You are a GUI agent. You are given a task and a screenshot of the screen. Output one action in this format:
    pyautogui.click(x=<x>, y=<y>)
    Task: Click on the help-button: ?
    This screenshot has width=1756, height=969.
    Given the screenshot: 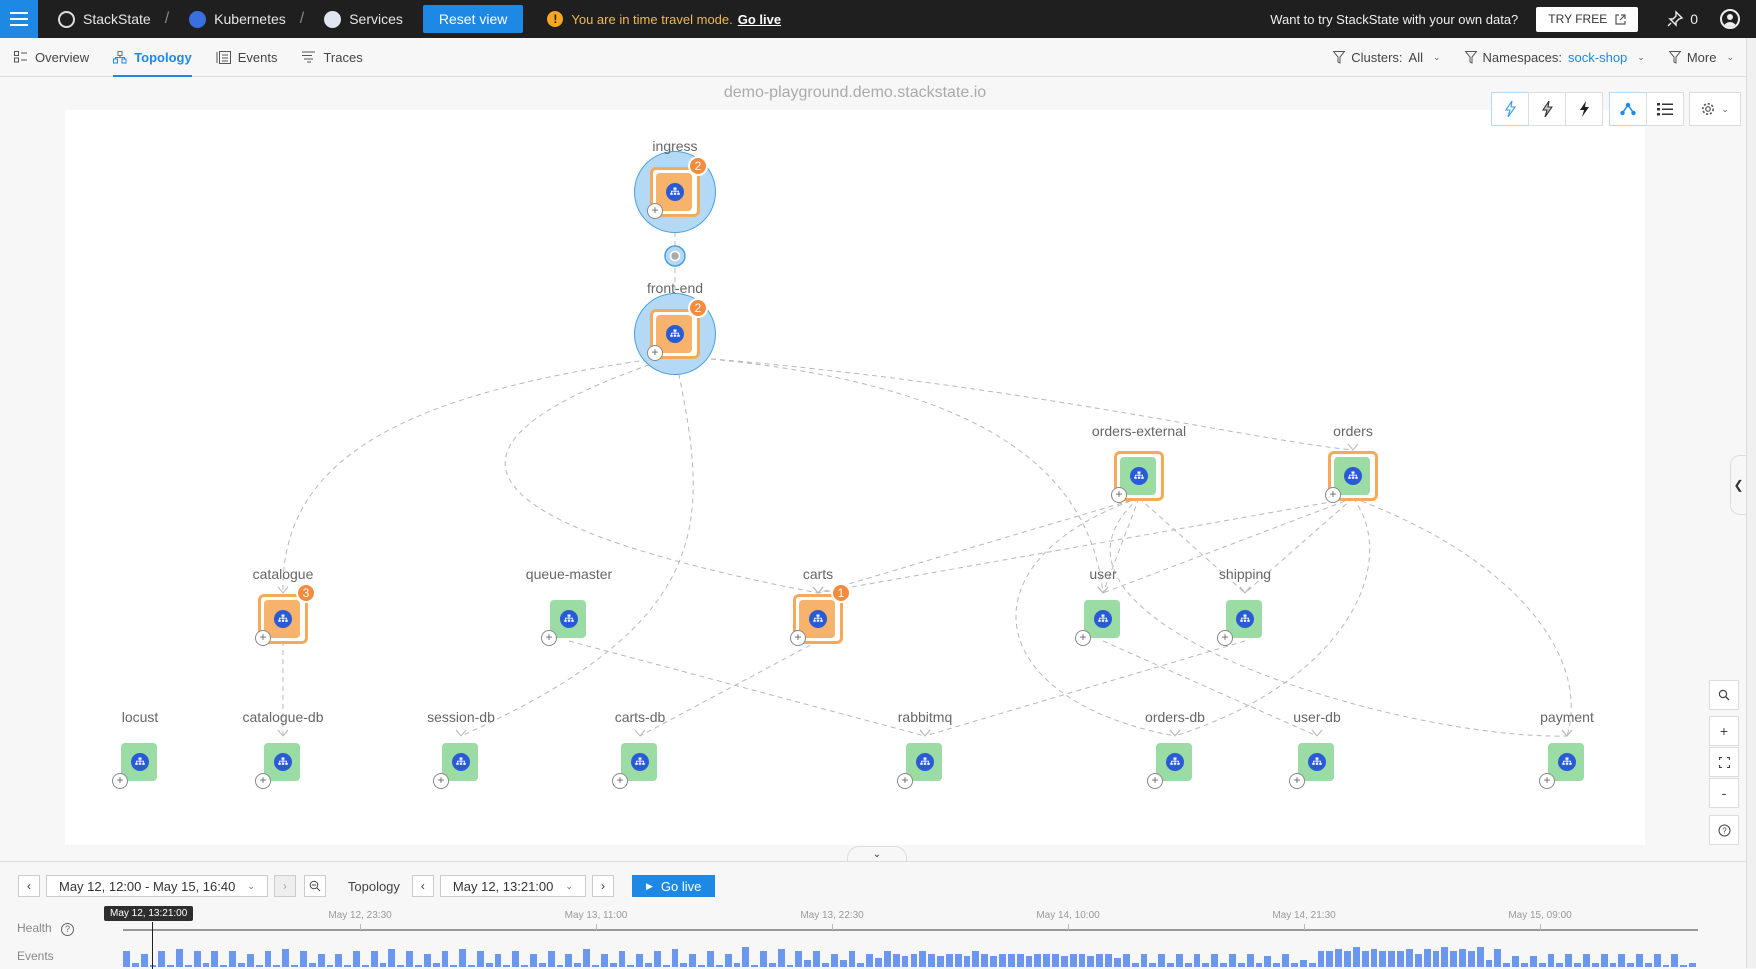 What is the action you would take?
    pyautogui.click(x=1724, y=830)
    